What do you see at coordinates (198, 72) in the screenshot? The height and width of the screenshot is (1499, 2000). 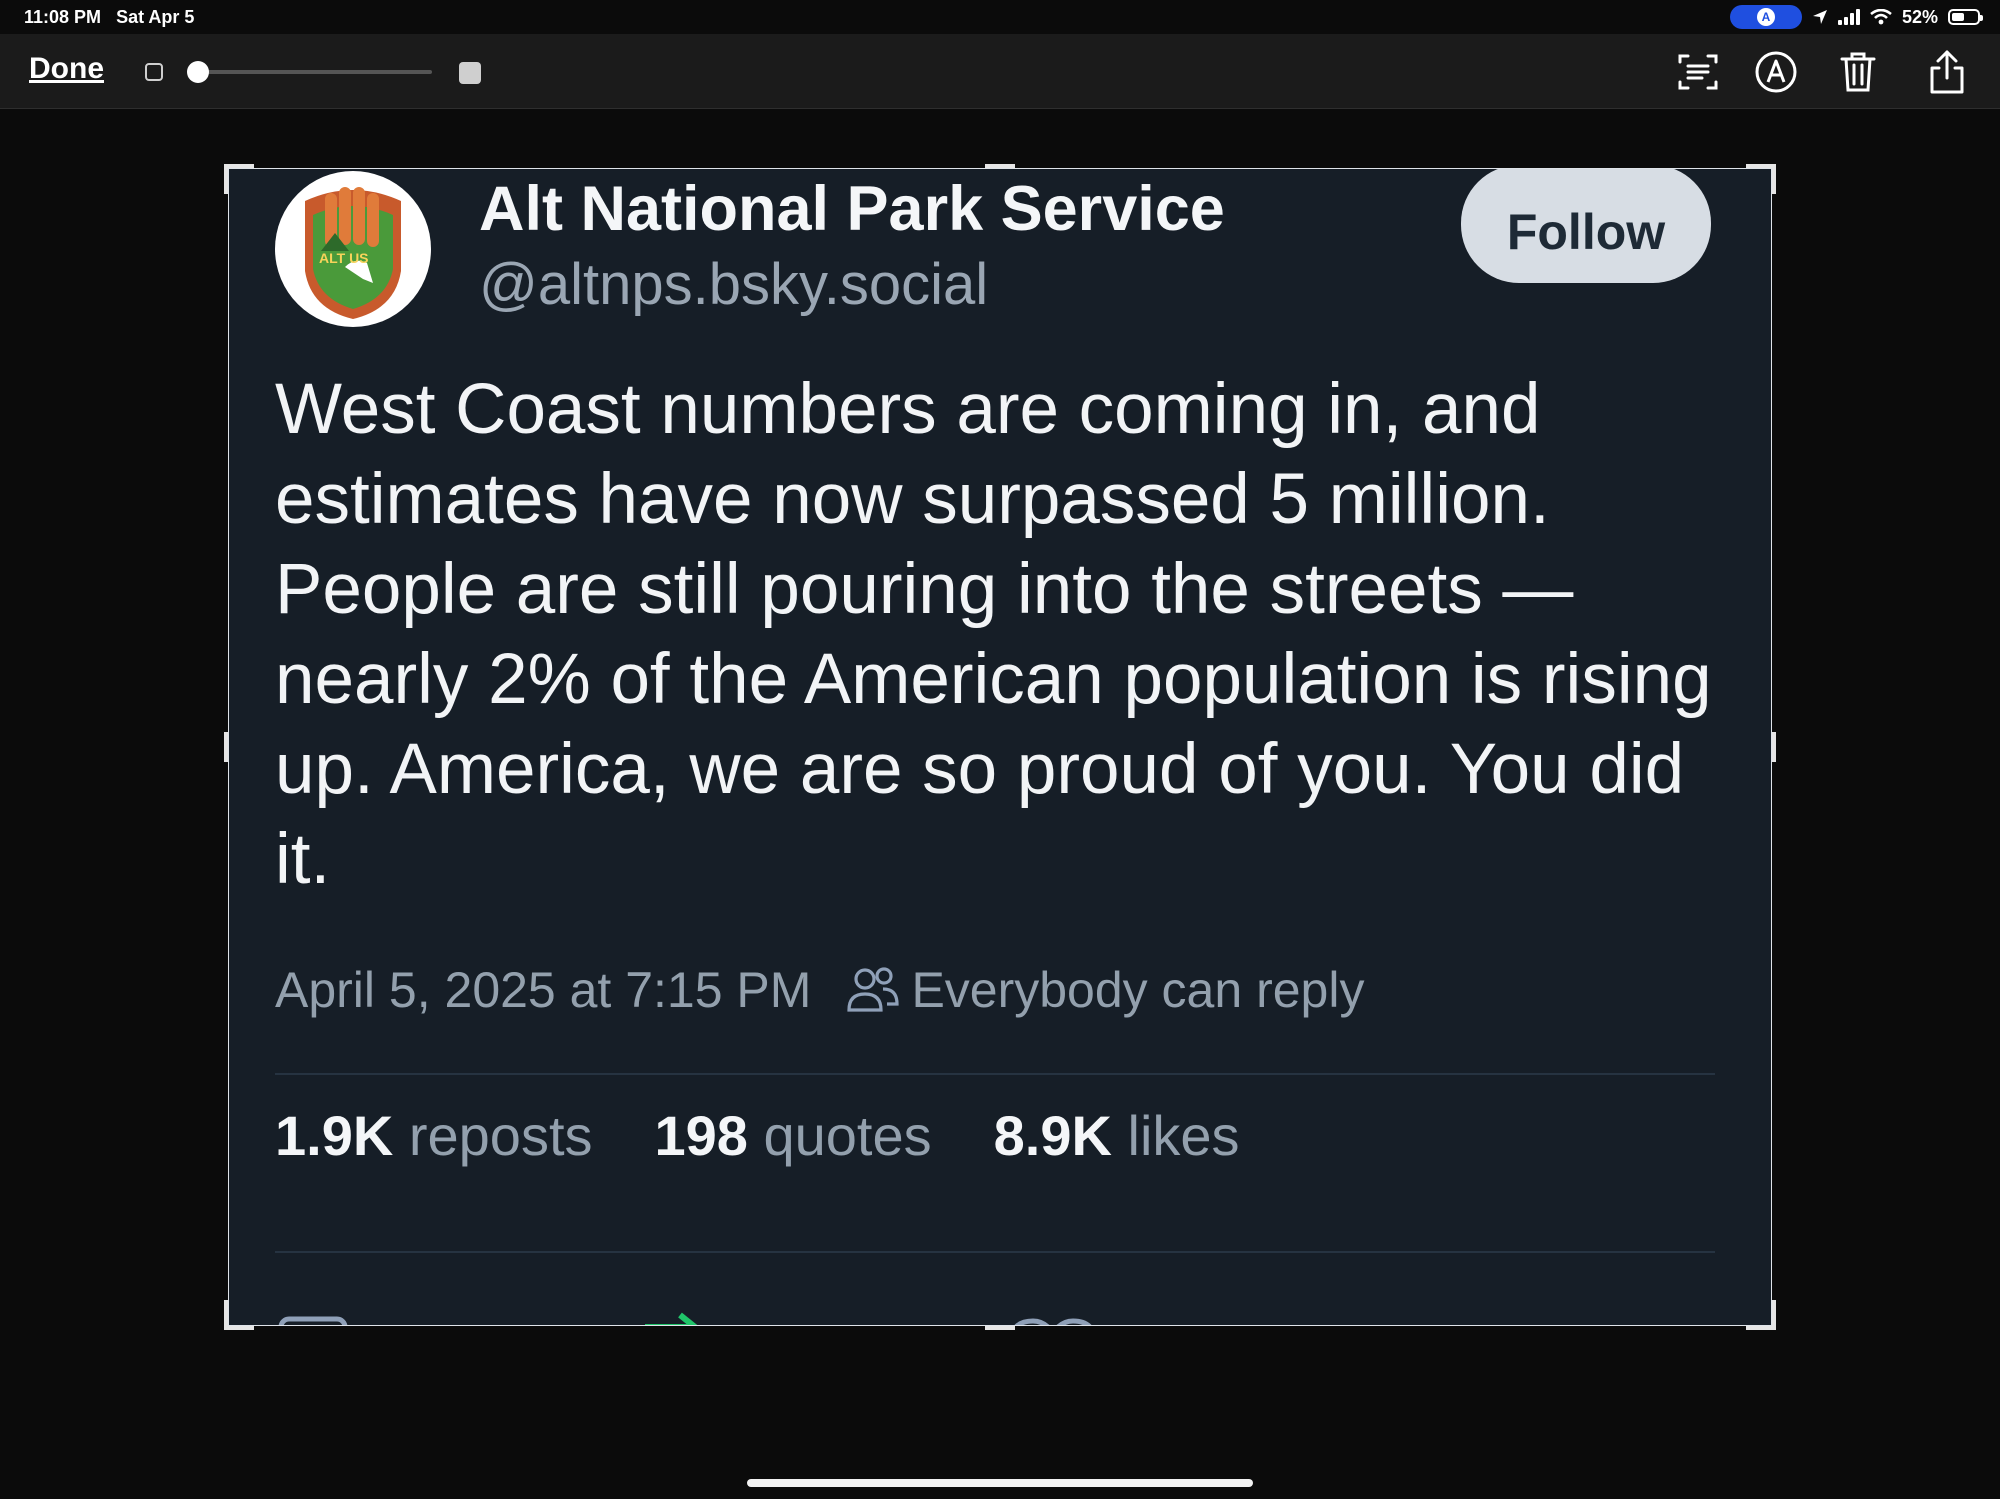 I see `zoom-slider-thumb` at bounding box center [198, 72].